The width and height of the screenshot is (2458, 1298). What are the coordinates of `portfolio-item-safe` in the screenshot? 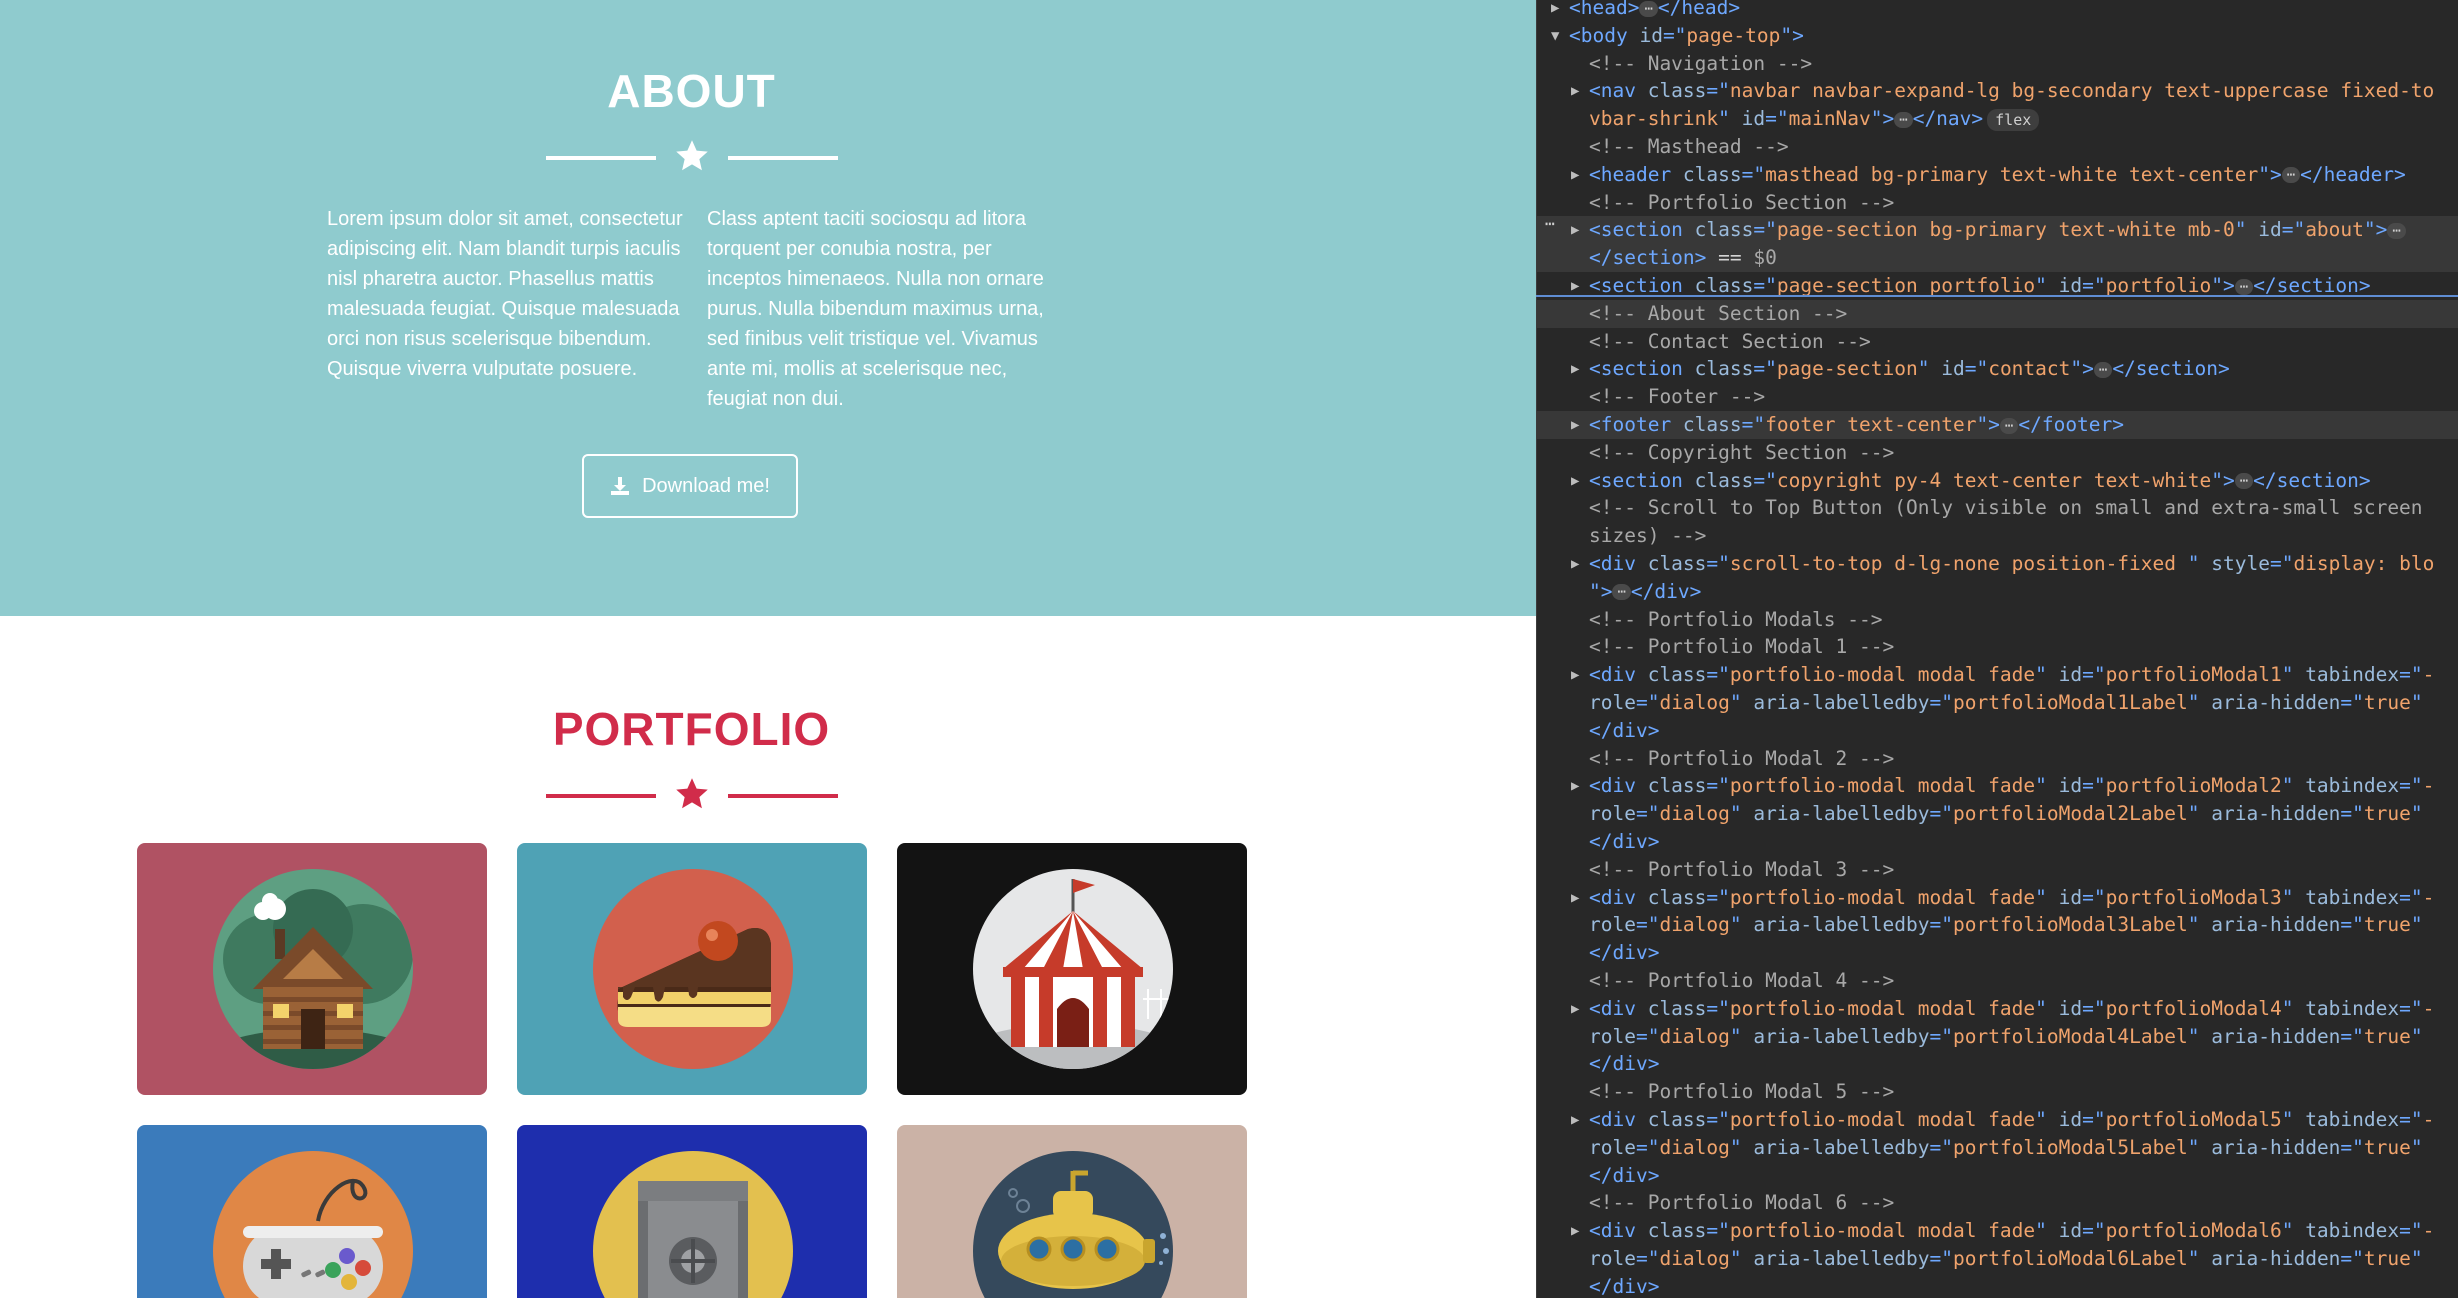 It's located at (692, 1211).